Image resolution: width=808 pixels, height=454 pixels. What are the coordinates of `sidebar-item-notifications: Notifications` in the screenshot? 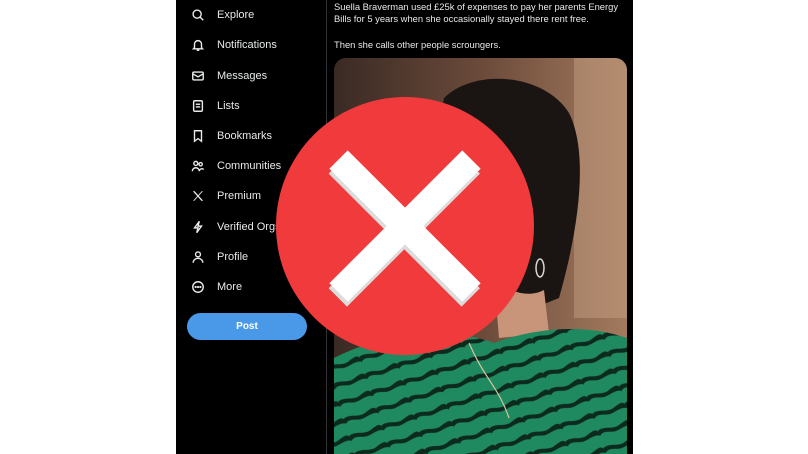 It's located at (233, 45).